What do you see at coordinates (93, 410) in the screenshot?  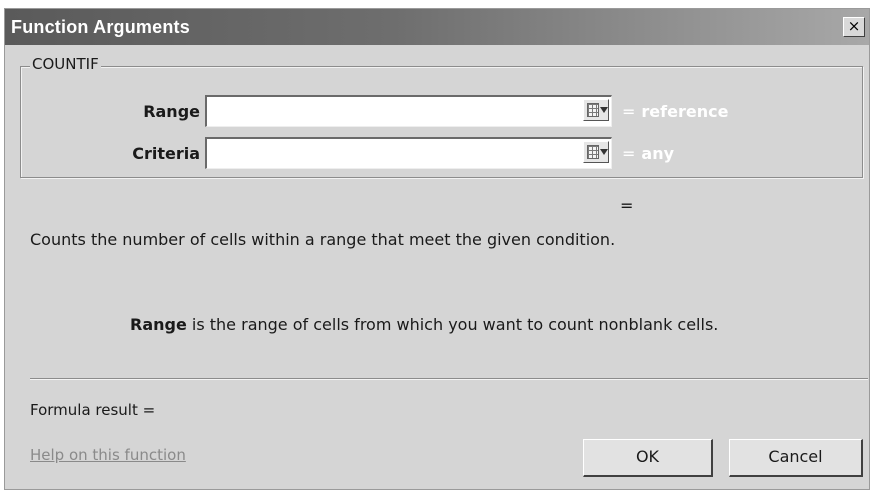 I see `formula-result: Formula result =` at bounding box center [93, 410].